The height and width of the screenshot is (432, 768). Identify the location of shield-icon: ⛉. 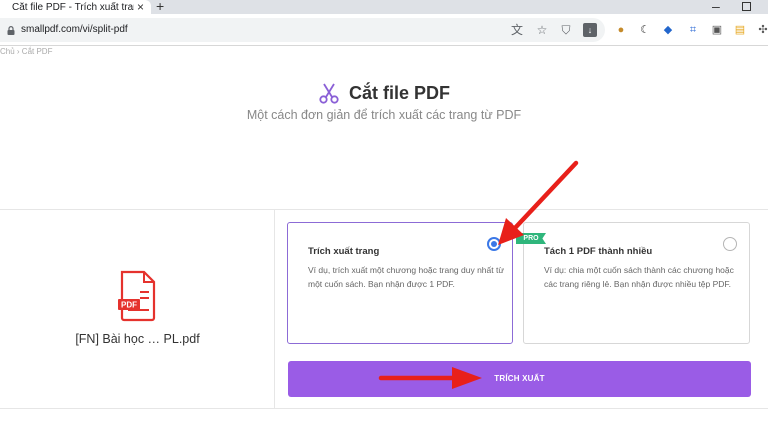
(566, 30).